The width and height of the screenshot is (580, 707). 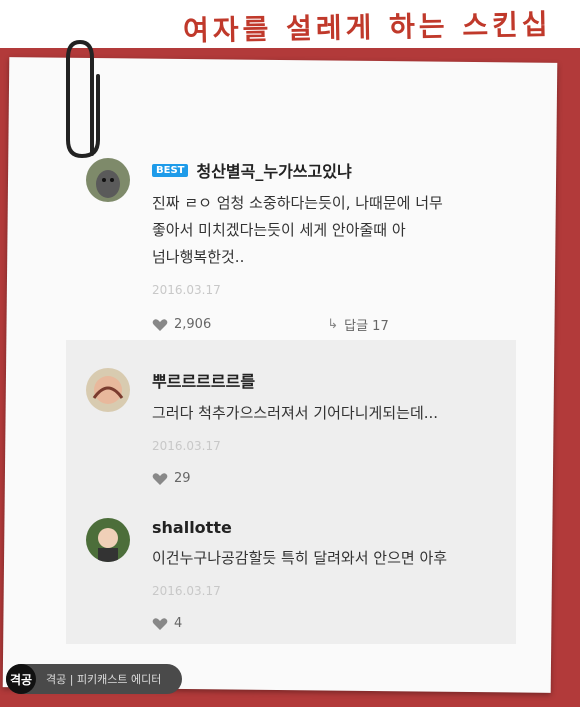 I want to click on reply-text: 이건누구나공감할듯 특히 달려와서 안으면 아후, so click(x=300, y=558).